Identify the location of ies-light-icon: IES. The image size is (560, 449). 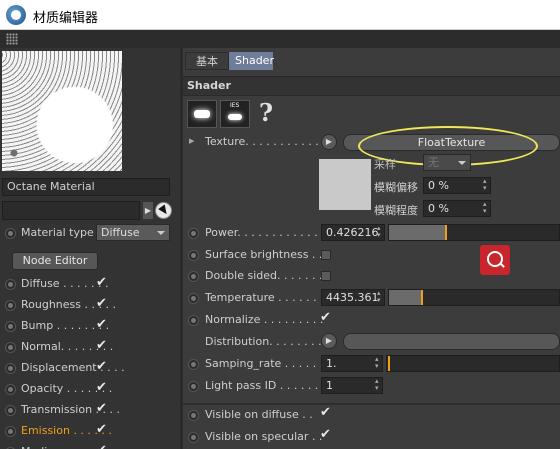
(235, 114).